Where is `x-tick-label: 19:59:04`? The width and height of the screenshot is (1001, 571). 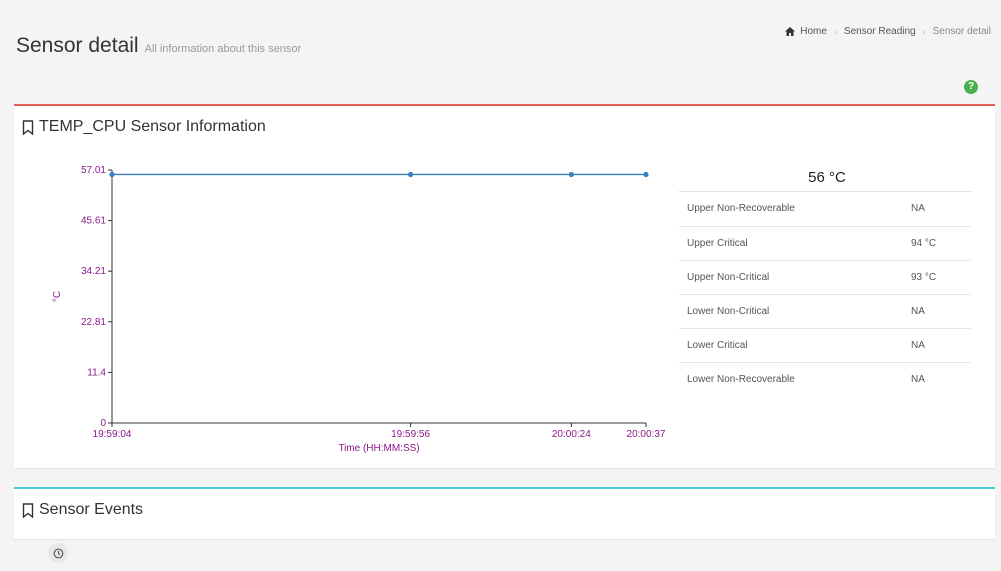
x-tick-label: 19:59:04 is located at coordinates (112, 434).